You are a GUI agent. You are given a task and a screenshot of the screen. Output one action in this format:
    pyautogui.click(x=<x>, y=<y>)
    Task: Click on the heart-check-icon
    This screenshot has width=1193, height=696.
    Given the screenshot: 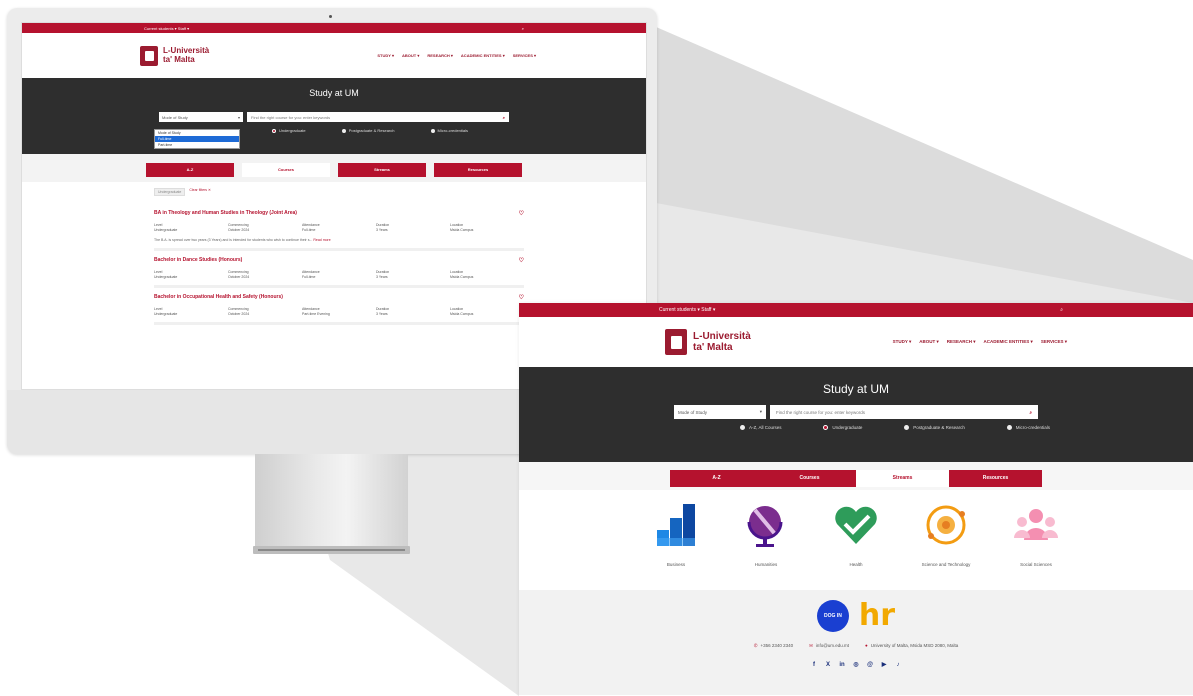 What is the action you would take?
    pyautogui.click(x=856, y=525)
    